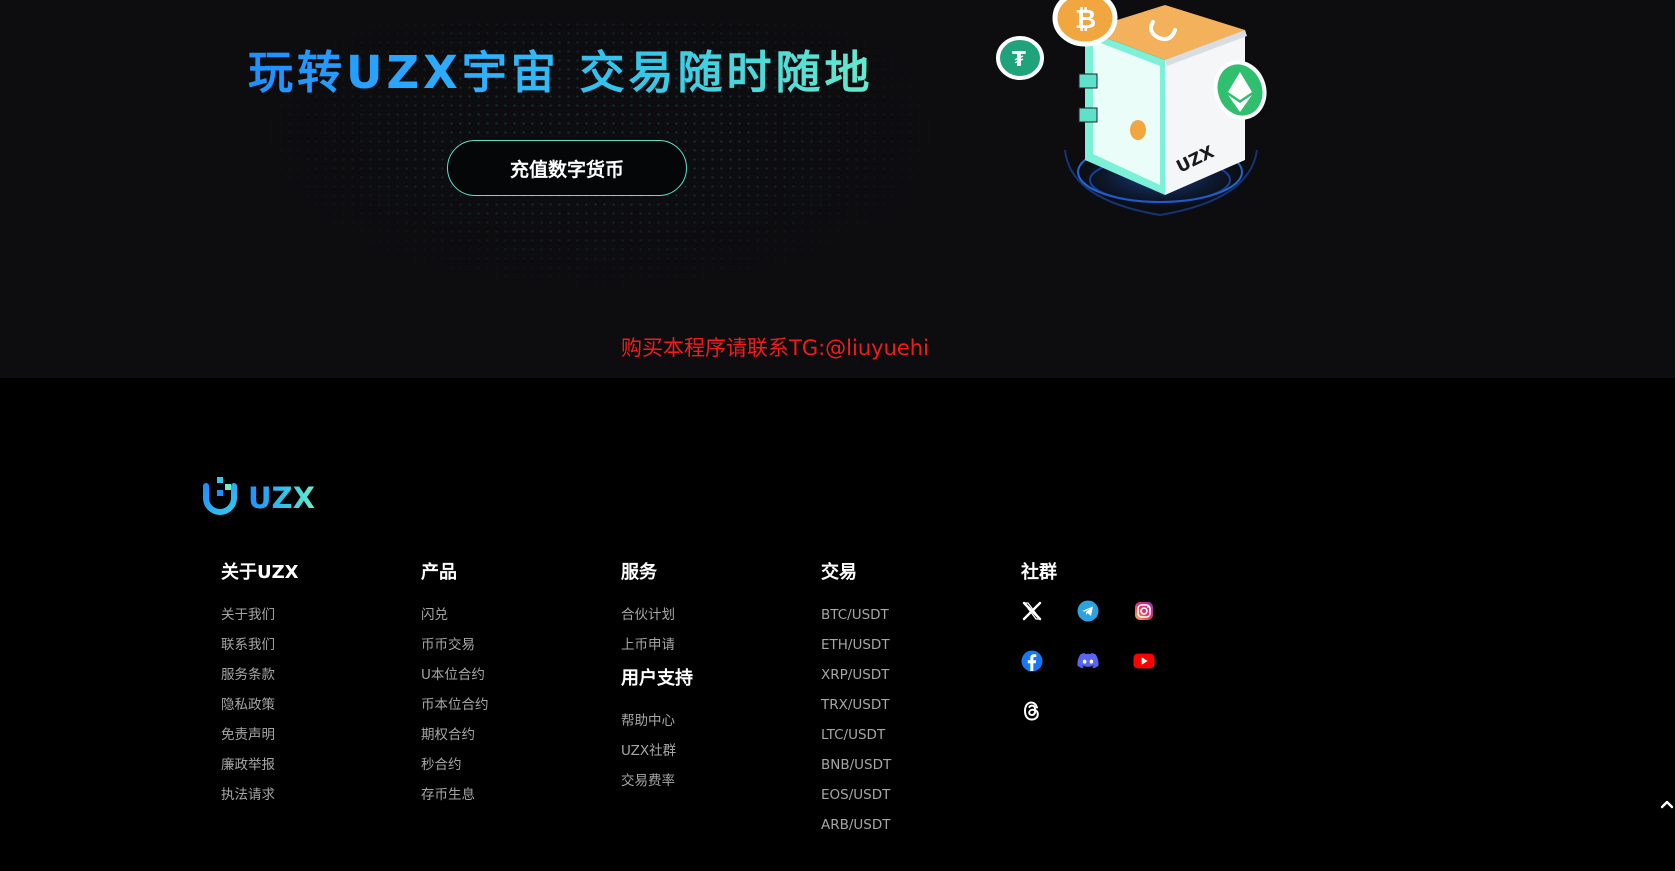 This screenshot has width=1675, height=871. What do you see at coordinates (1032, 711) in the screenshot?
I see `threads-icon` at bounding box center [1032, 711].